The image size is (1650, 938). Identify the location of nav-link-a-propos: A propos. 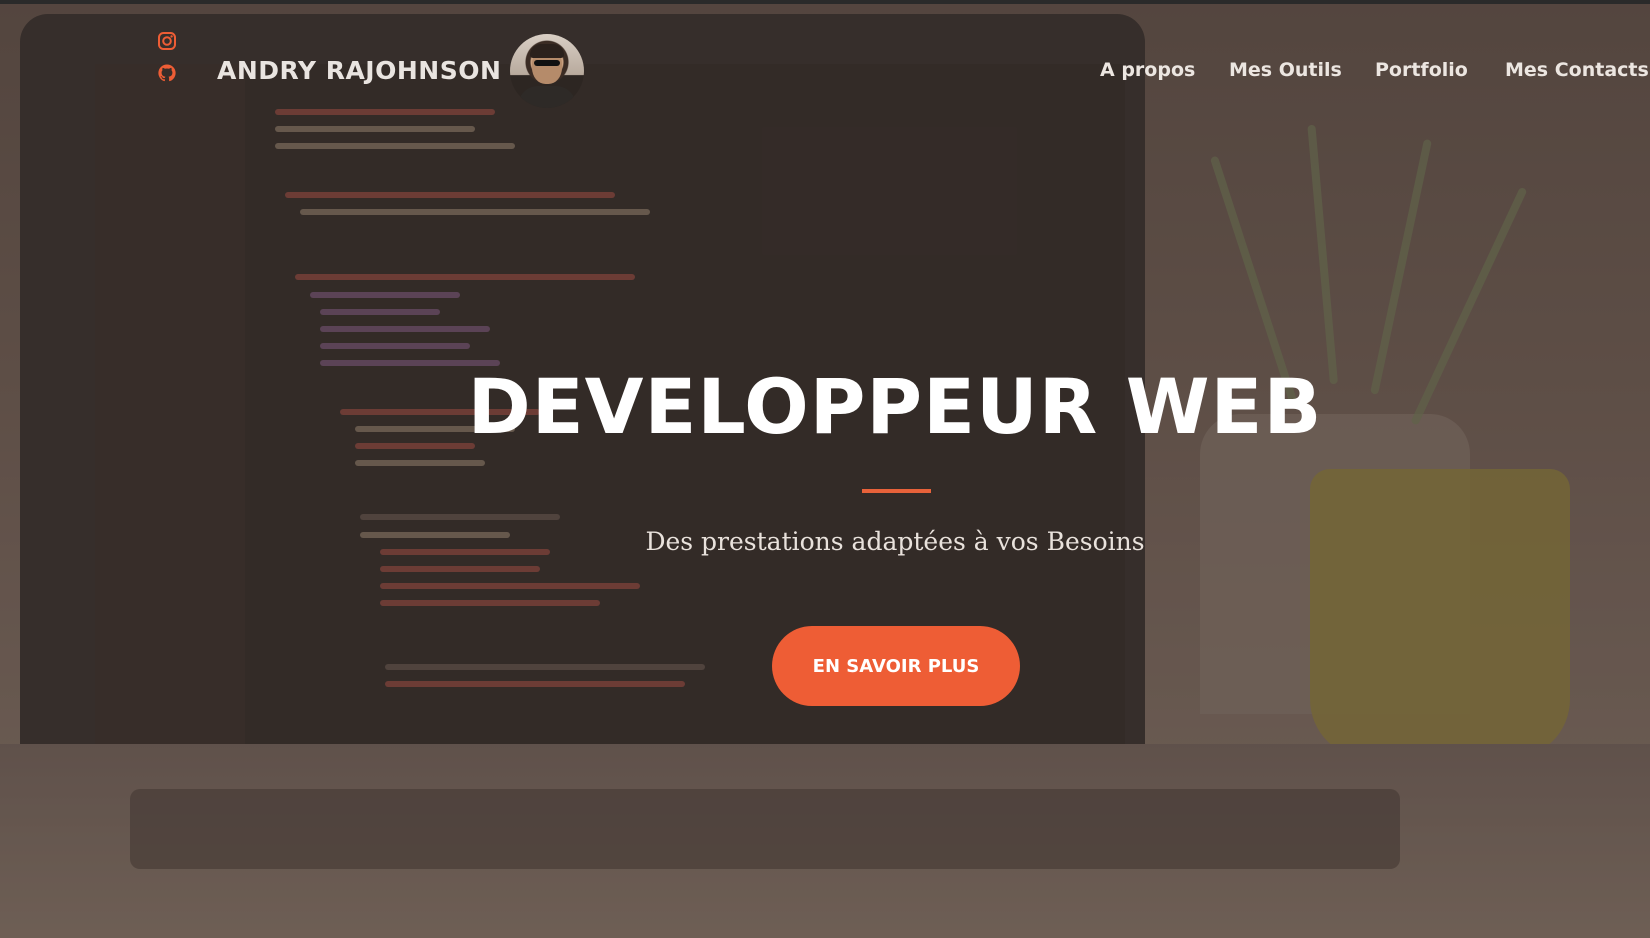
(1147, 70).